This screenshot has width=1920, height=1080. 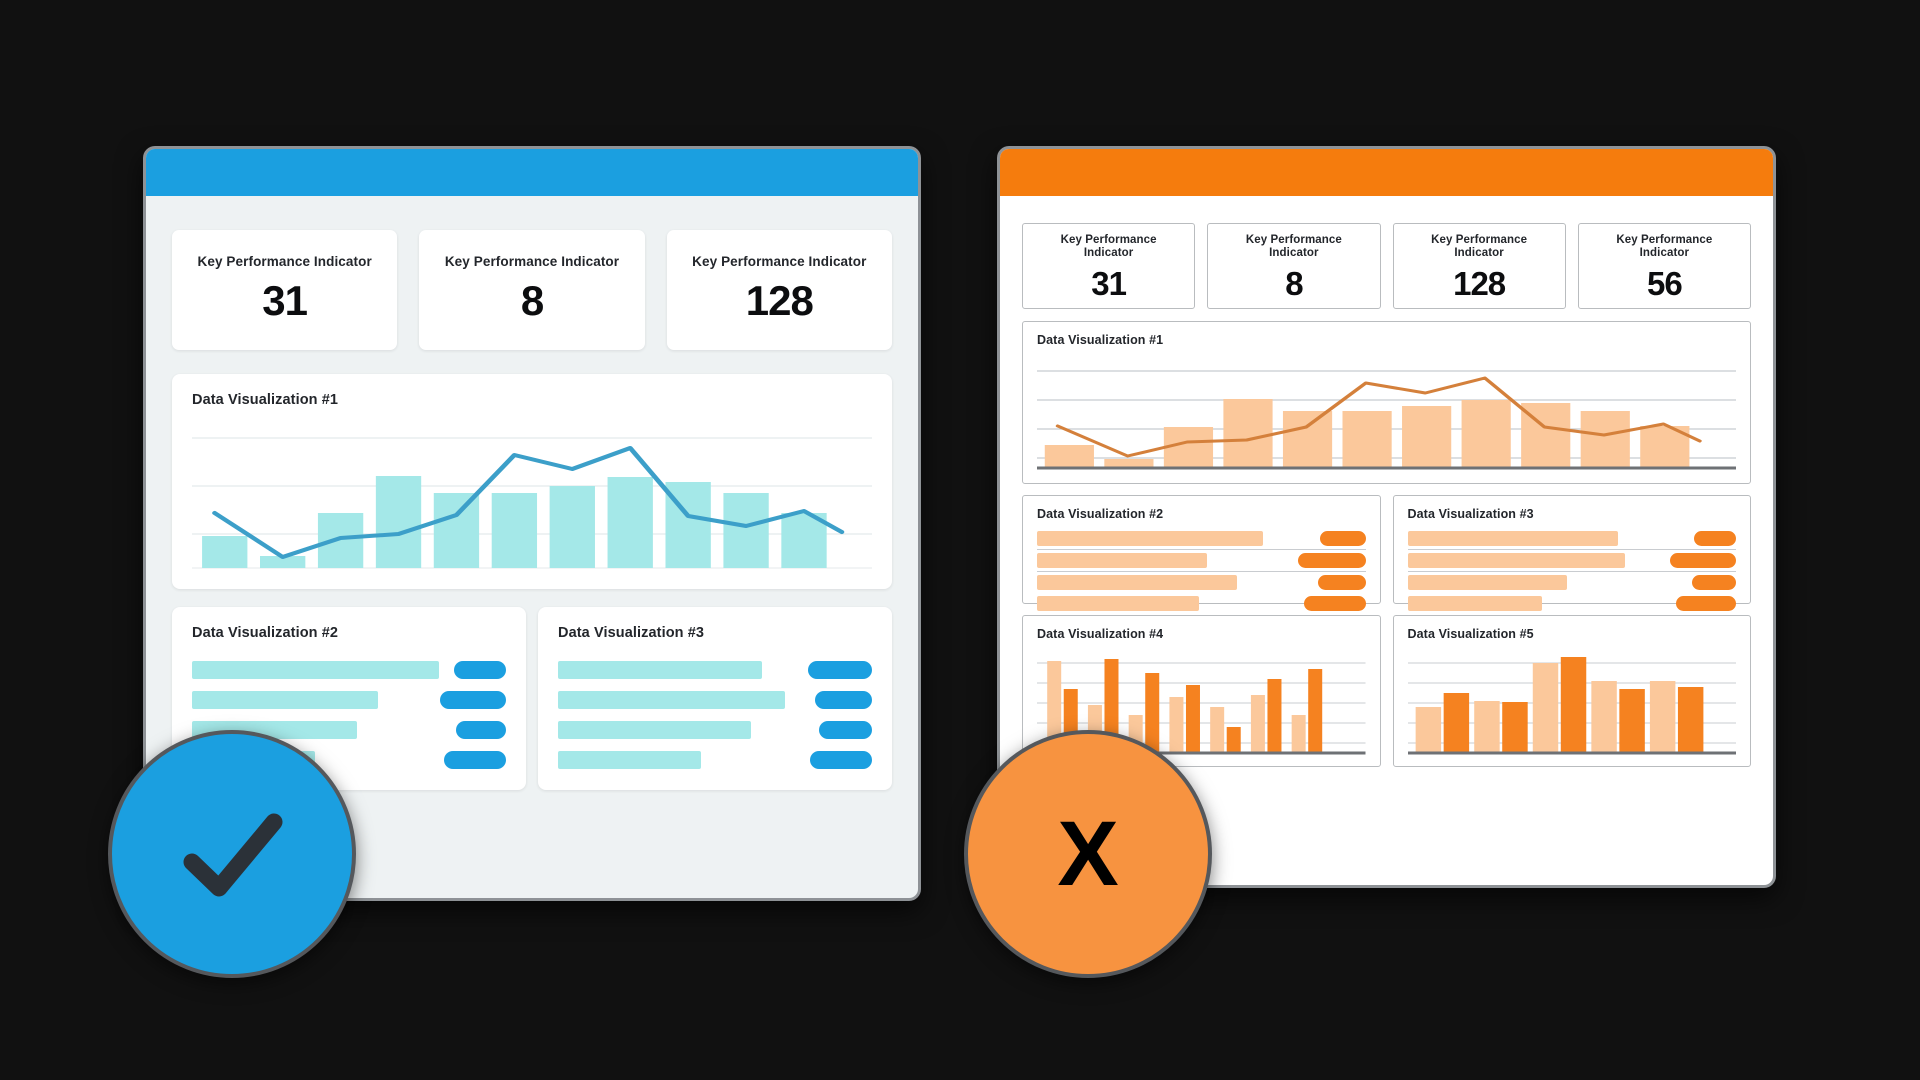 I want to click on kpi-value: 56, so click(x=1665, y=284).